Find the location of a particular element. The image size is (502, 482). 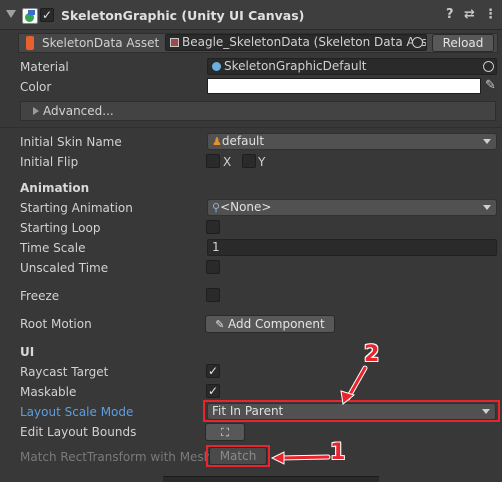

callout-number-1: 1 is located at coordinates (338, 452).